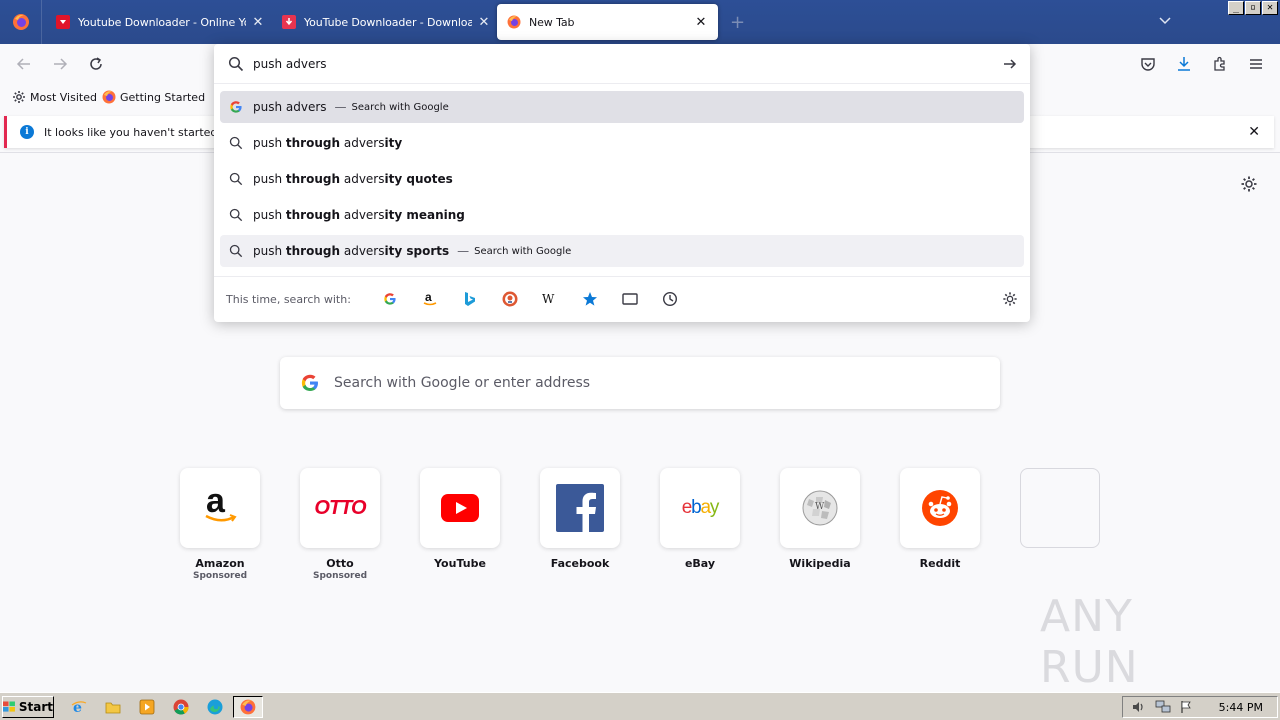 The height and width of the screenshot is (720, 1280). I want to click on start-button: Start, so click(28, 707).